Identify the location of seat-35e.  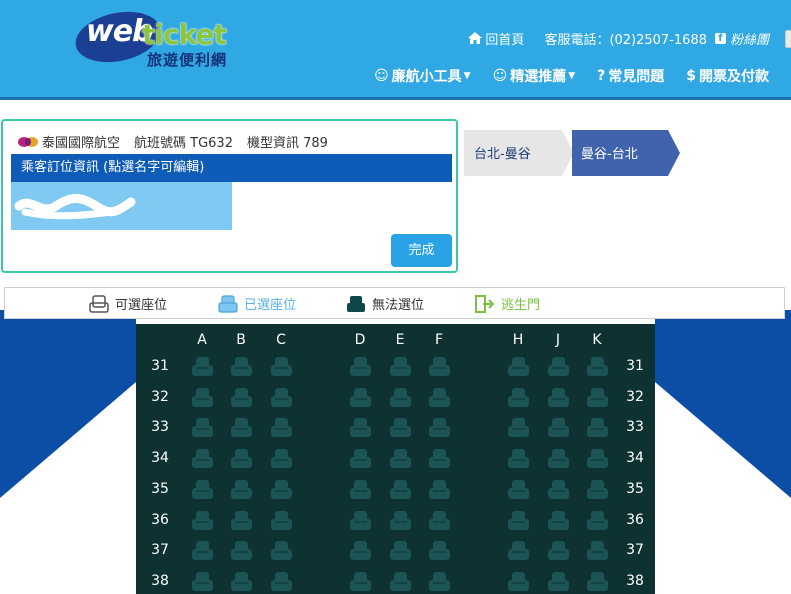
(400, 489).